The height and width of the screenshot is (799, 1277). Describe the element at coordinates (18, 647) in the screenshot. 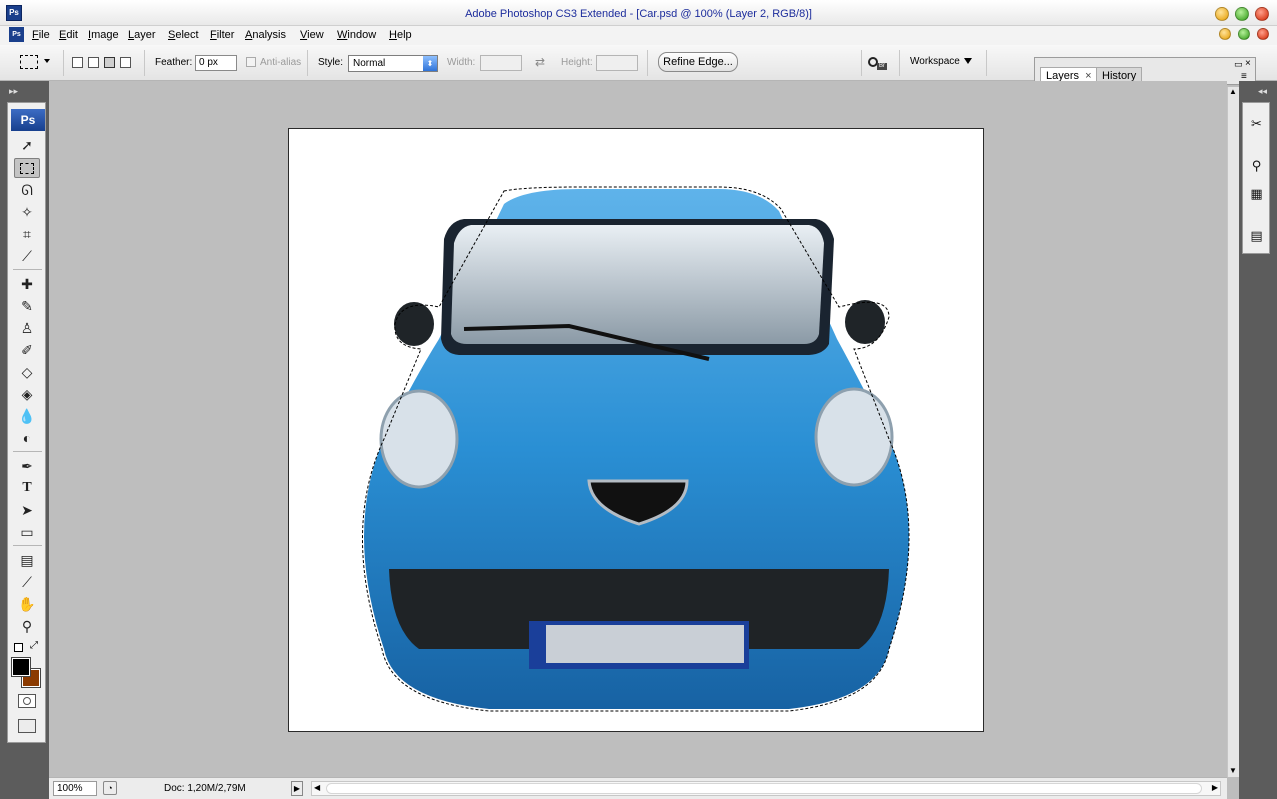

I see `default-colors-icon` at that location.